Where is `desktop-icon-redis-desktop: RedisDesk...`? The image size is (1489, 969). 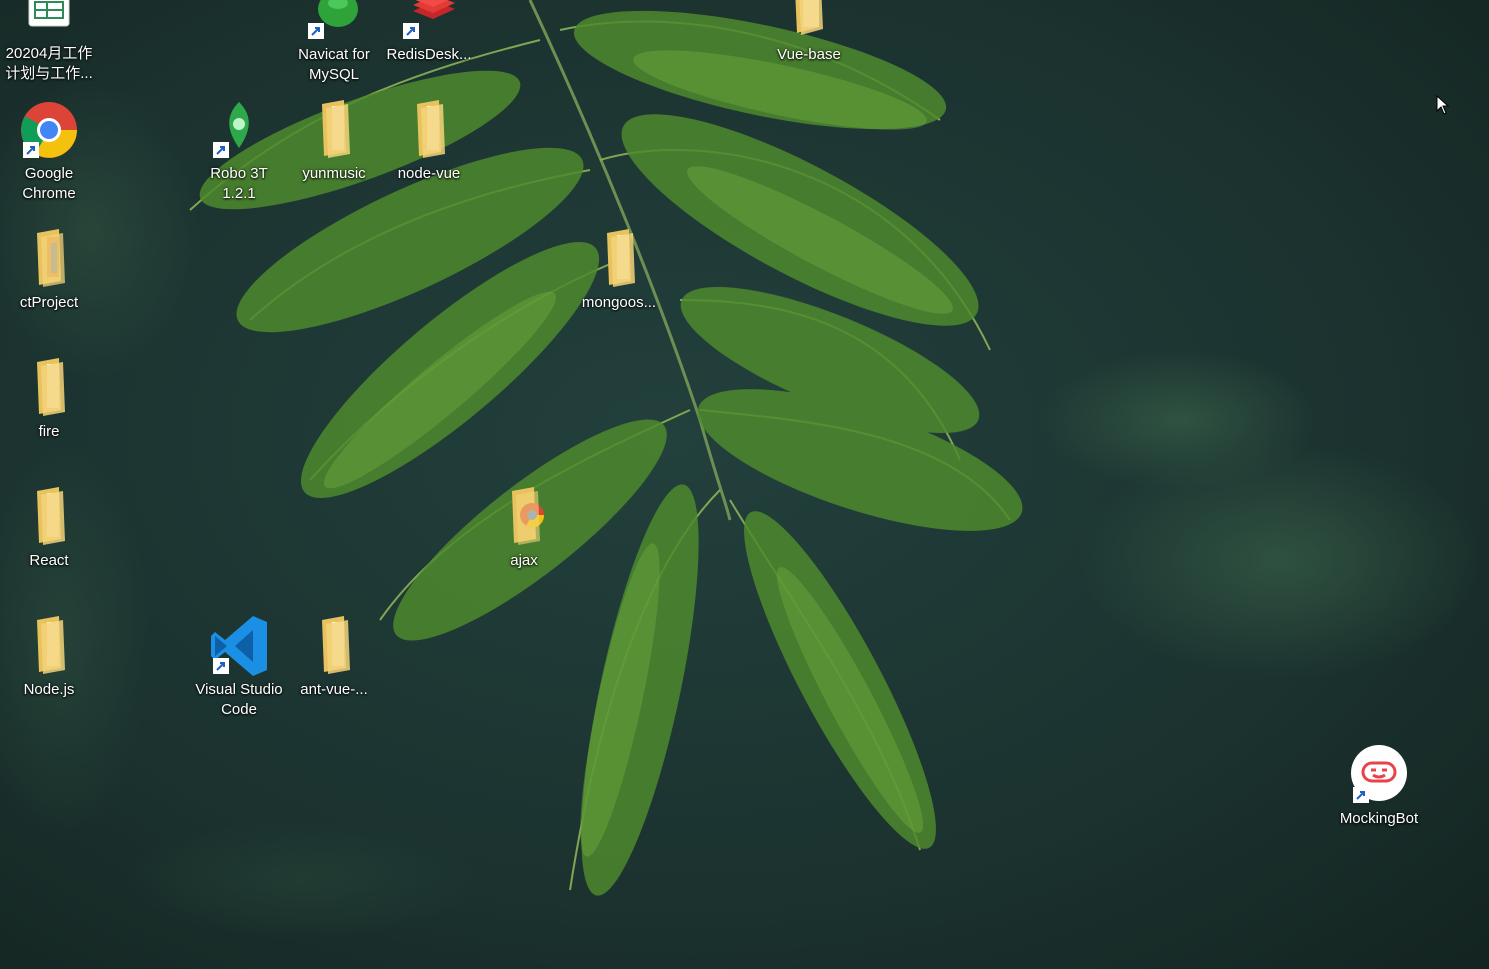 desktop-icon-redis-desktop: RedisDesk... is located at coordinates (429, 32).